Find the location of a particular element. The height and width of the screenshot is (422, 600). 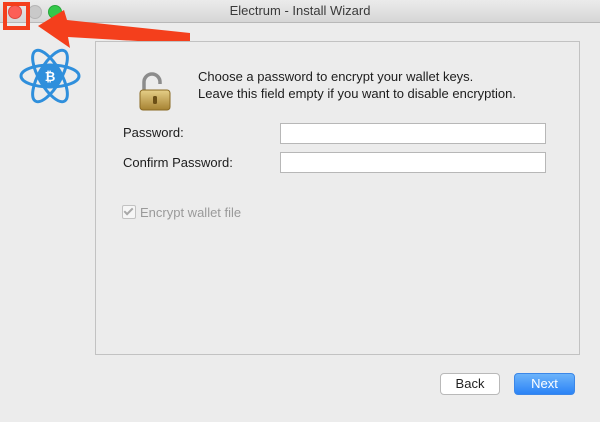

back-button: Back is located at coordinates (470, 384).